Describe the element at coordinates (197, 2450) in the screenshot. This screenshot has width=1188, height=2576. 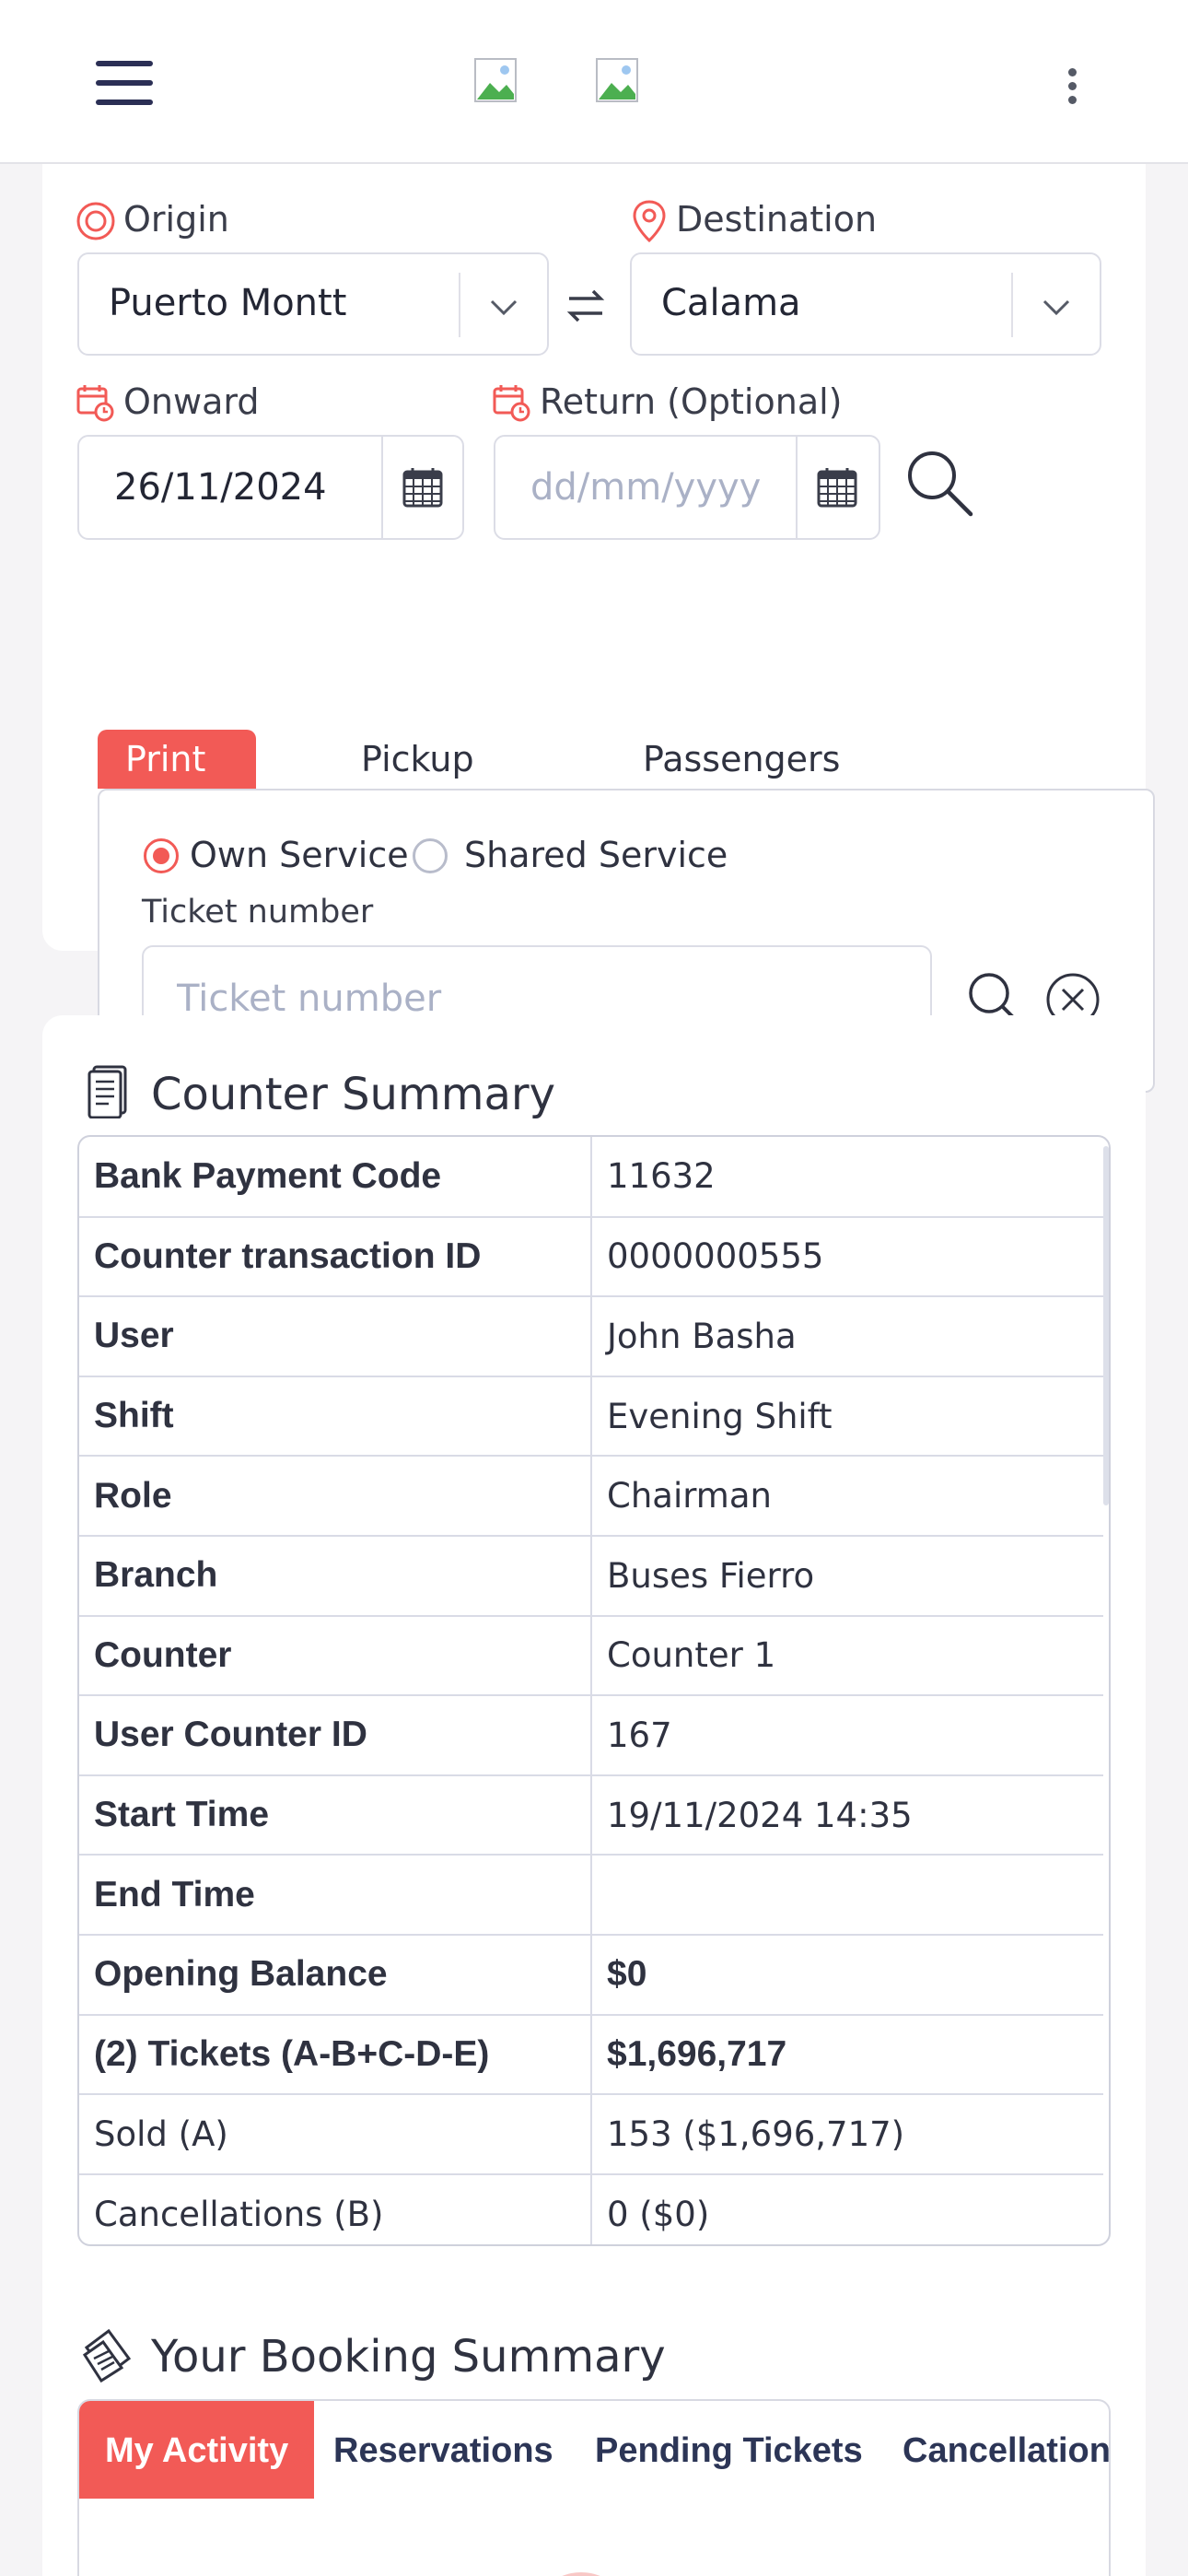
I see `tab-my-activity: My Activity` at that location.